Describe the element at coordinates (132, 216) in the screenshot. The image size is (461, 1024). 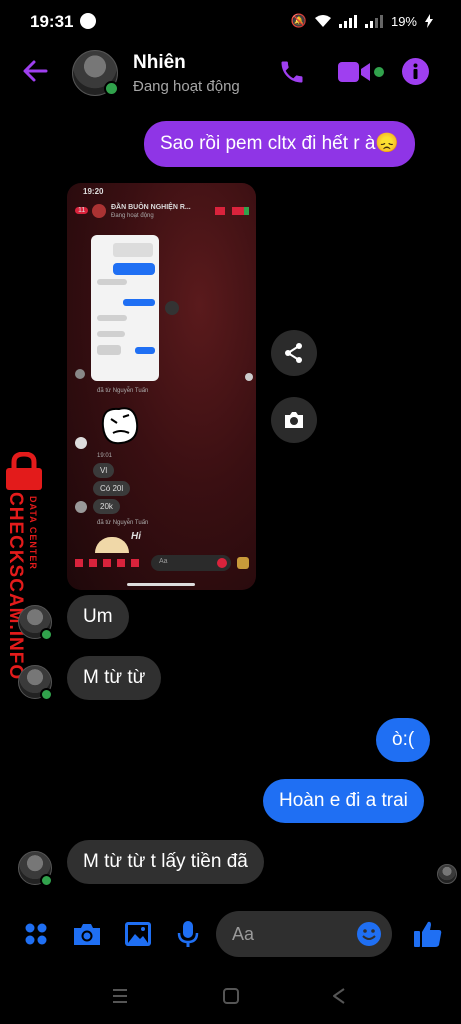
I see `shot-subtitle: Đang hoạt động` at that location.